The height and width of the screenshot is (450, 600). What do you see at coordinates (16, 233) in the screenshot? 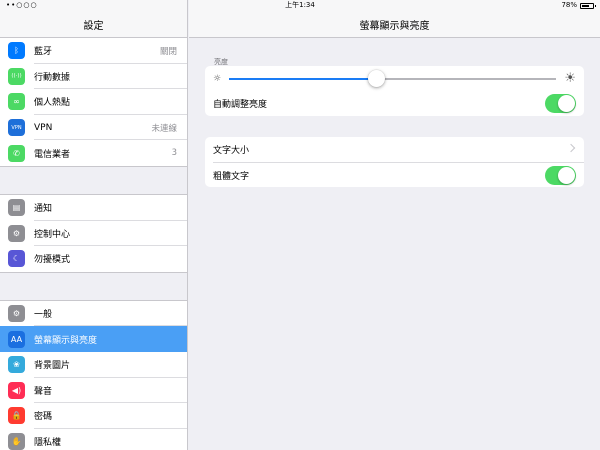
I see `control-center-icon: ⚙` at bounding box center [16, 233].